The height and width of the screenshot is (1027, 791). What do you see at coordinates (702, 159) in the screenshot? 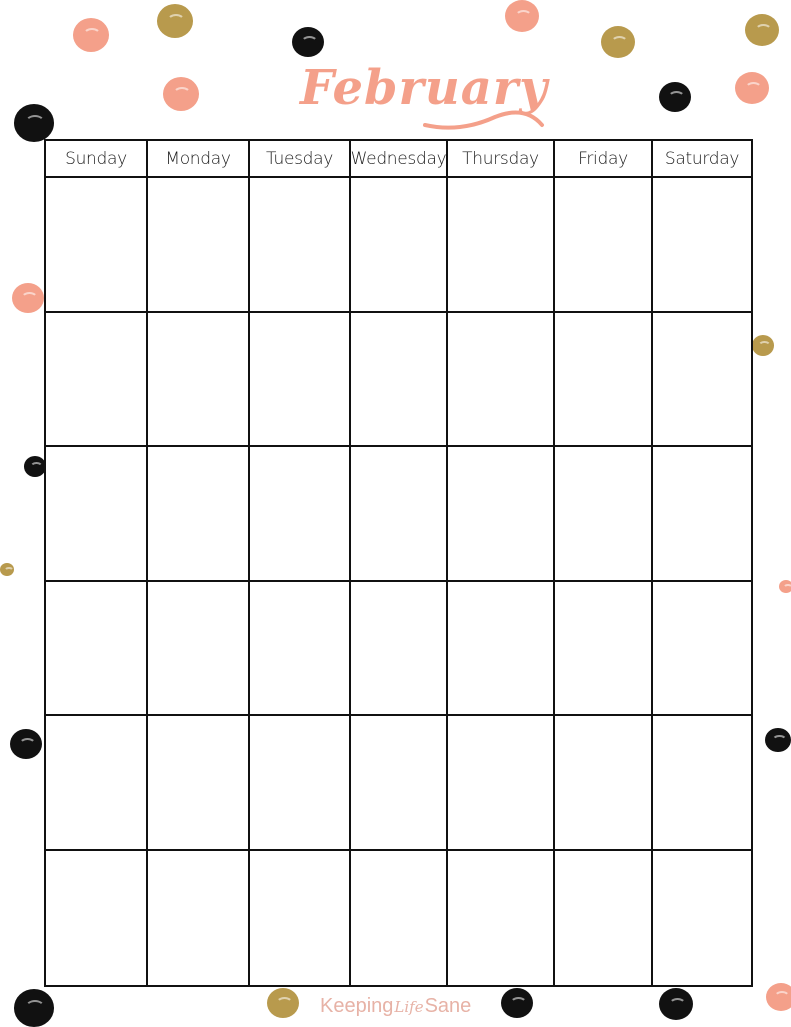
I see `weekday-header-saturday: Saturday` at bounding box center [702, 159].